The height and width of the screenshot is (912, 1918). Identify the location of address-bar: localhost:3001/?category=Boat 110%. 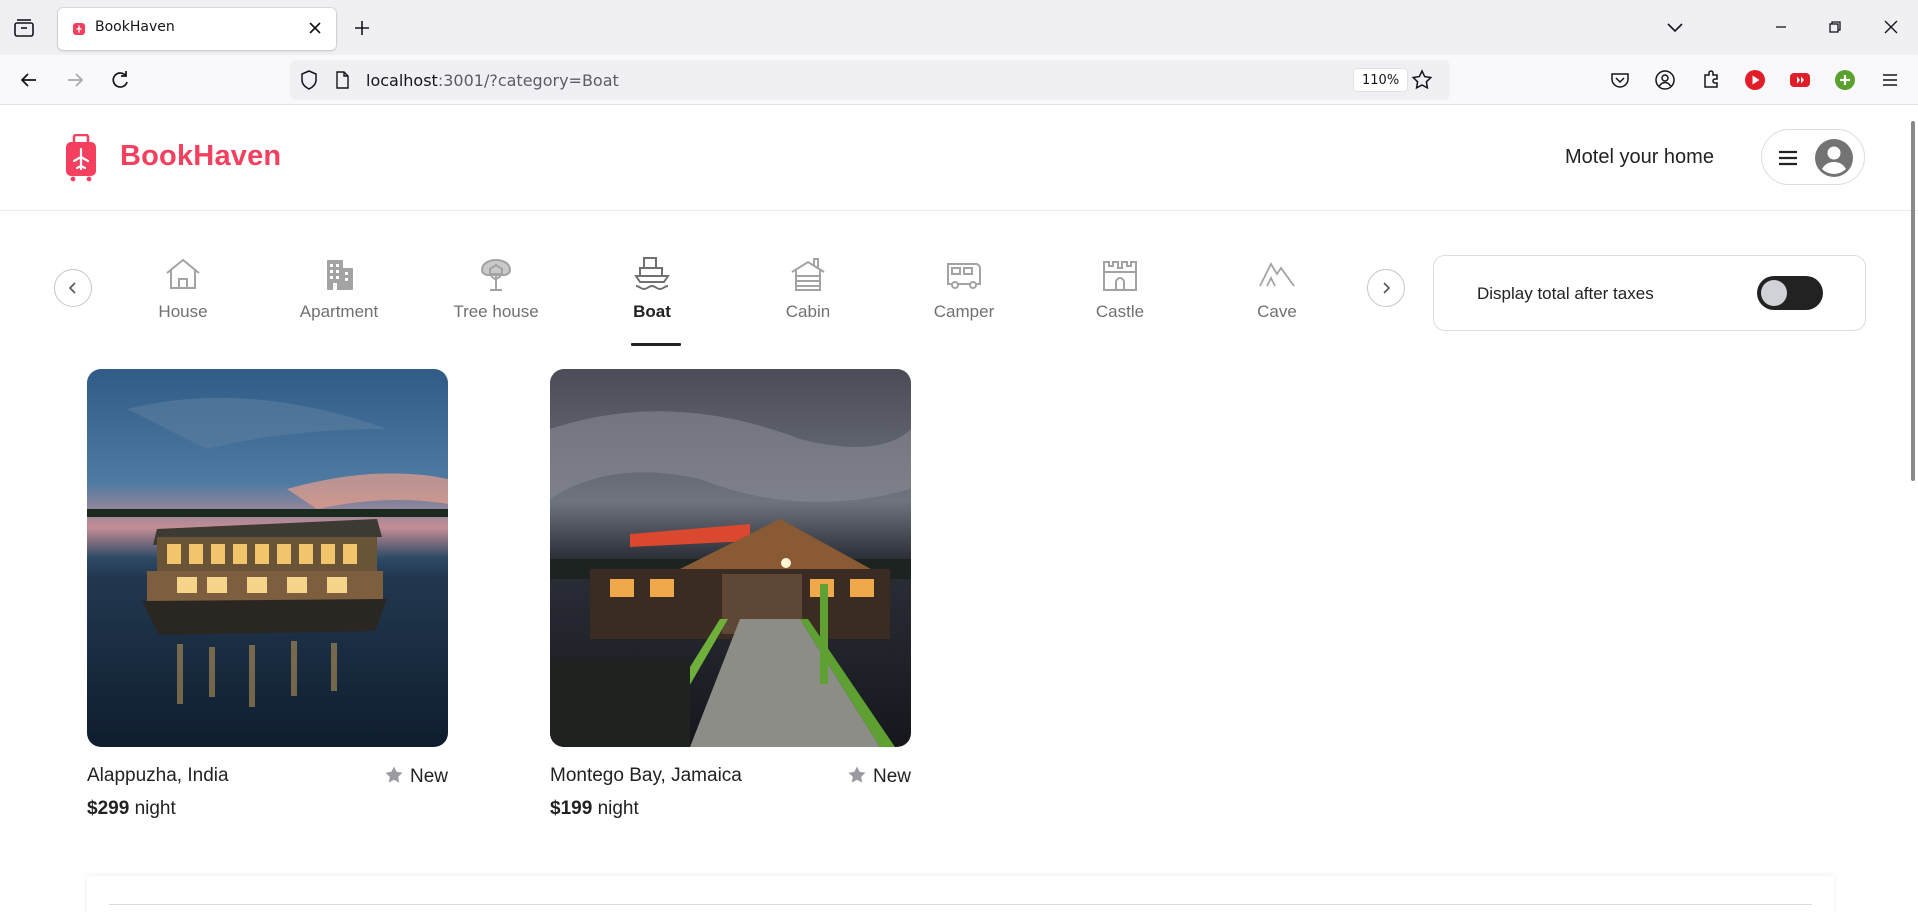
(870, 80).